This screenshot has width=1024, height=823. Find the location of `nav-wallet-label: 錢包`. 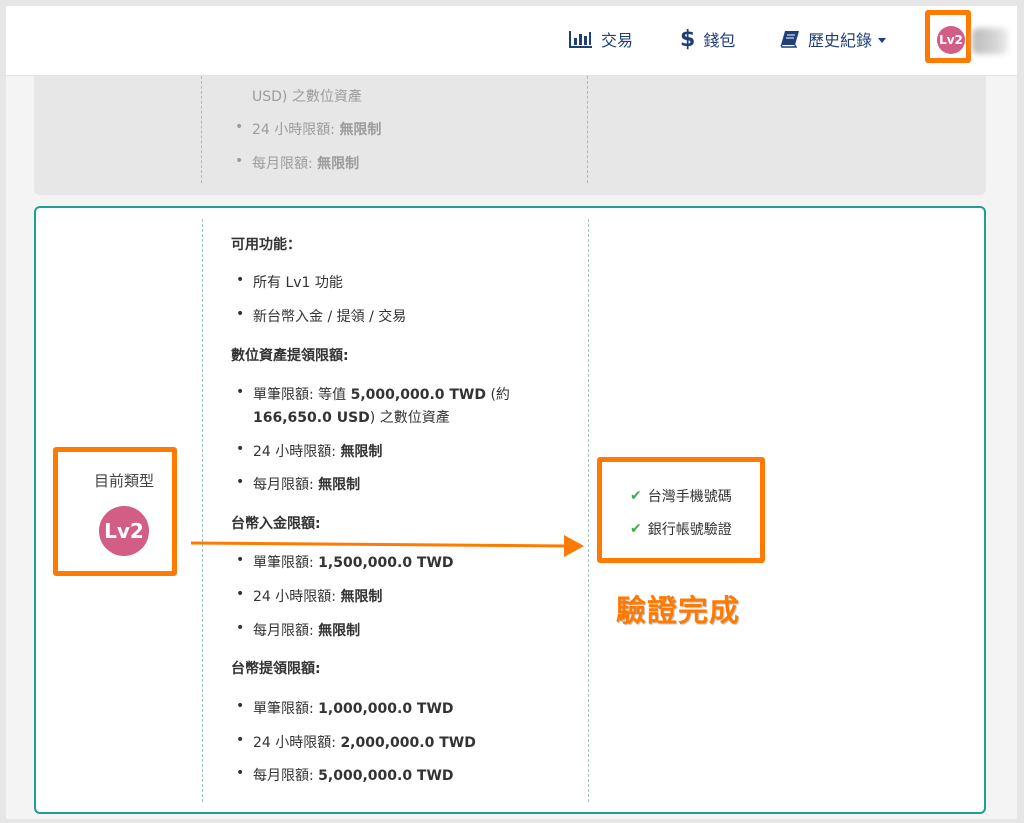

nav-wallet-label: 錢包 is located at coordinates (719, 40).